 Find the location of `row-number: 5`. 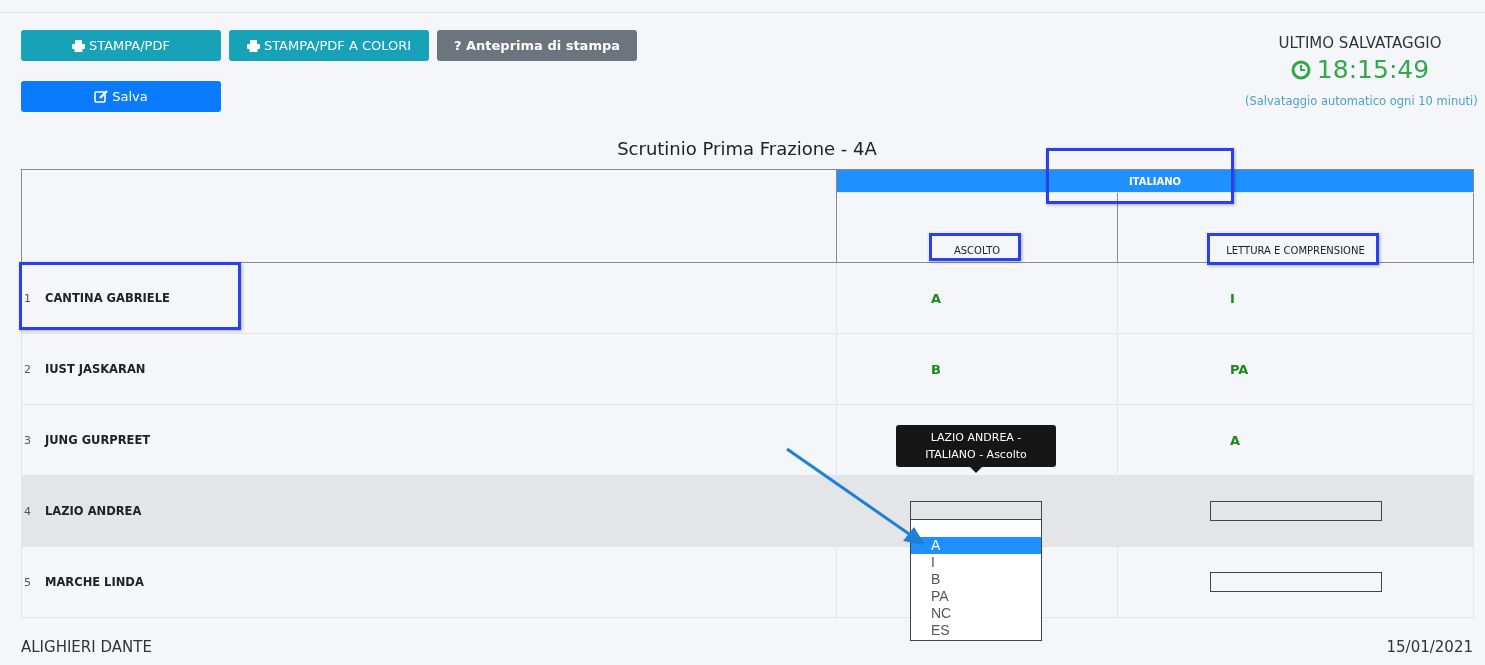

row-number: 5 is located at coordinates (27, 582).